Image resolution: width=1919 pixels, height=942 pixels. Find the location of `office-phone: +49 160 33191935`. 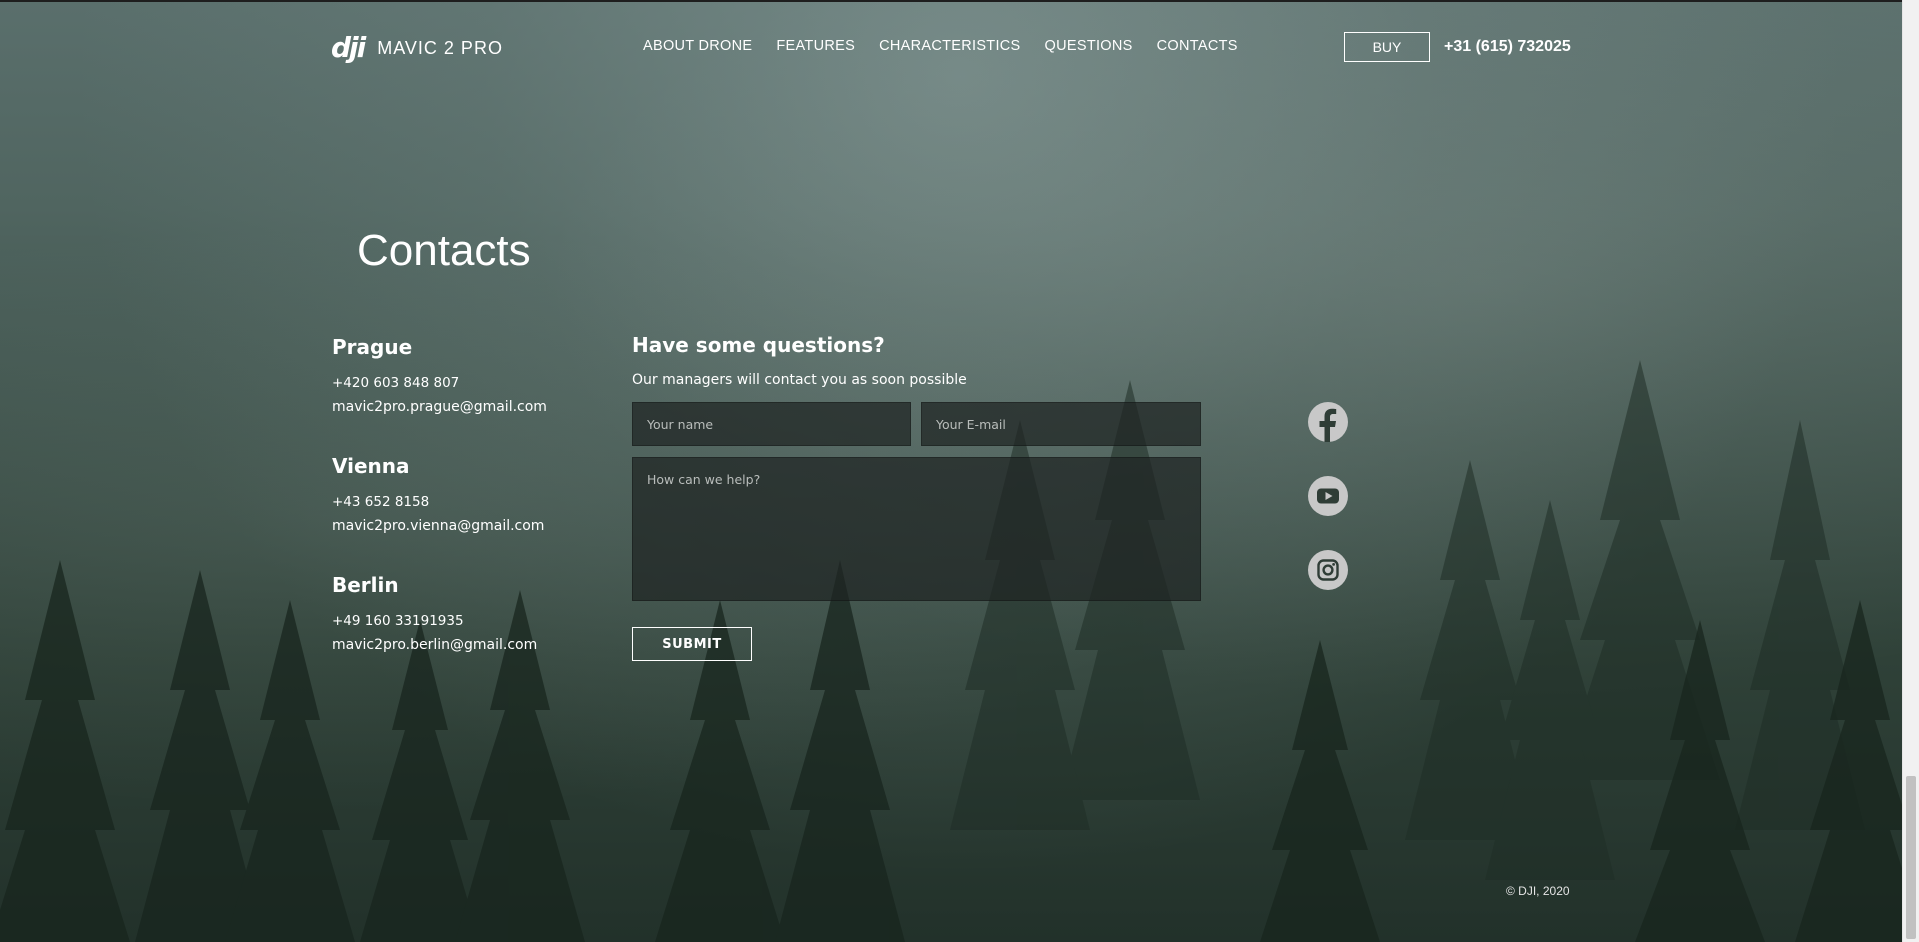

office-phone: +49 160 33191935 is located at coordinates (434, 621).